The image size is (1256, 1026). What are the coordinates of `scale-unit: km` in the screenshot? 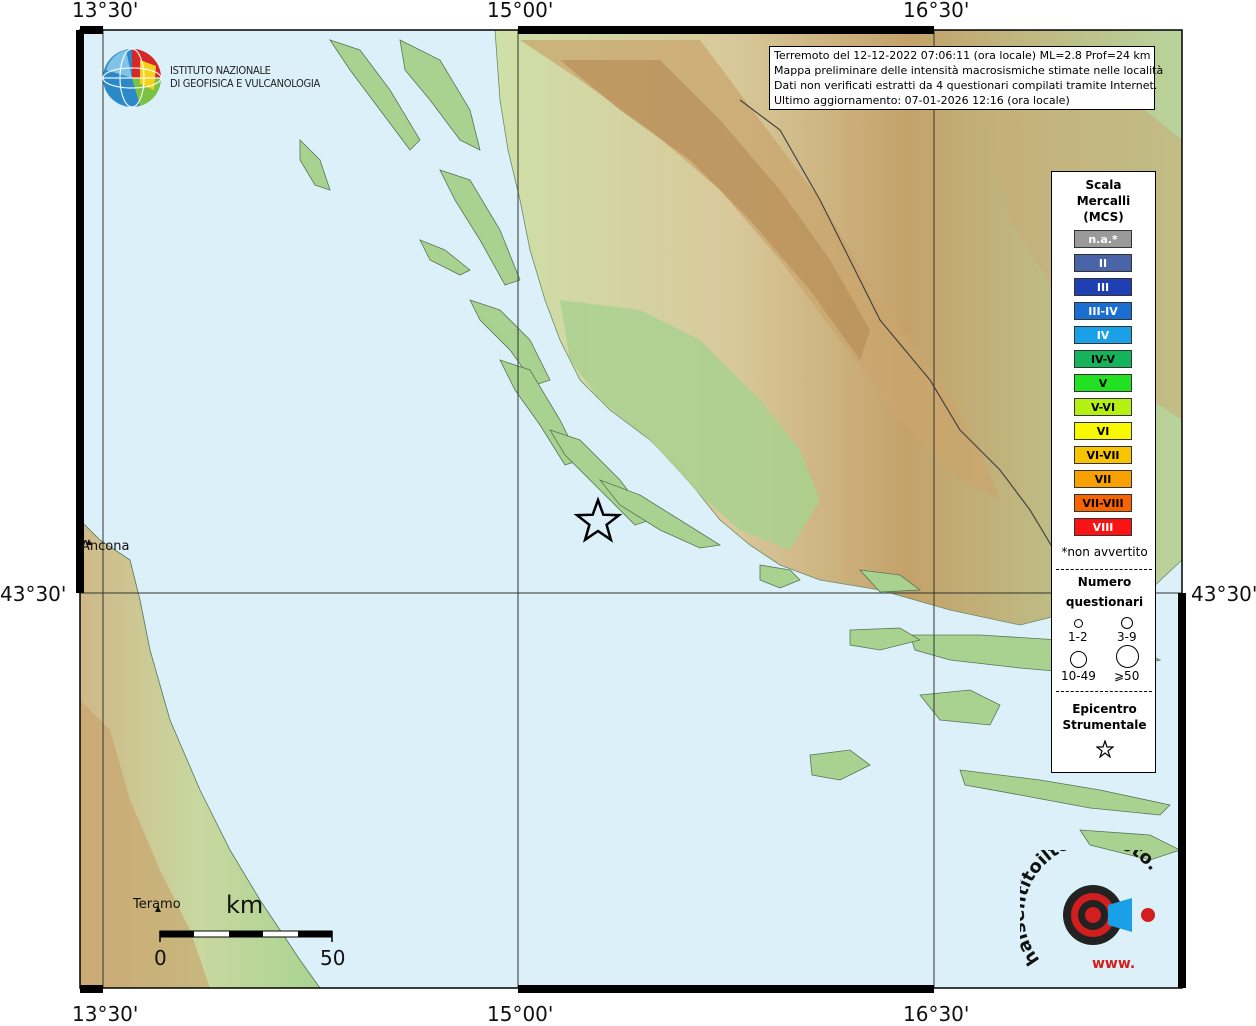 It's located at (245, 905).